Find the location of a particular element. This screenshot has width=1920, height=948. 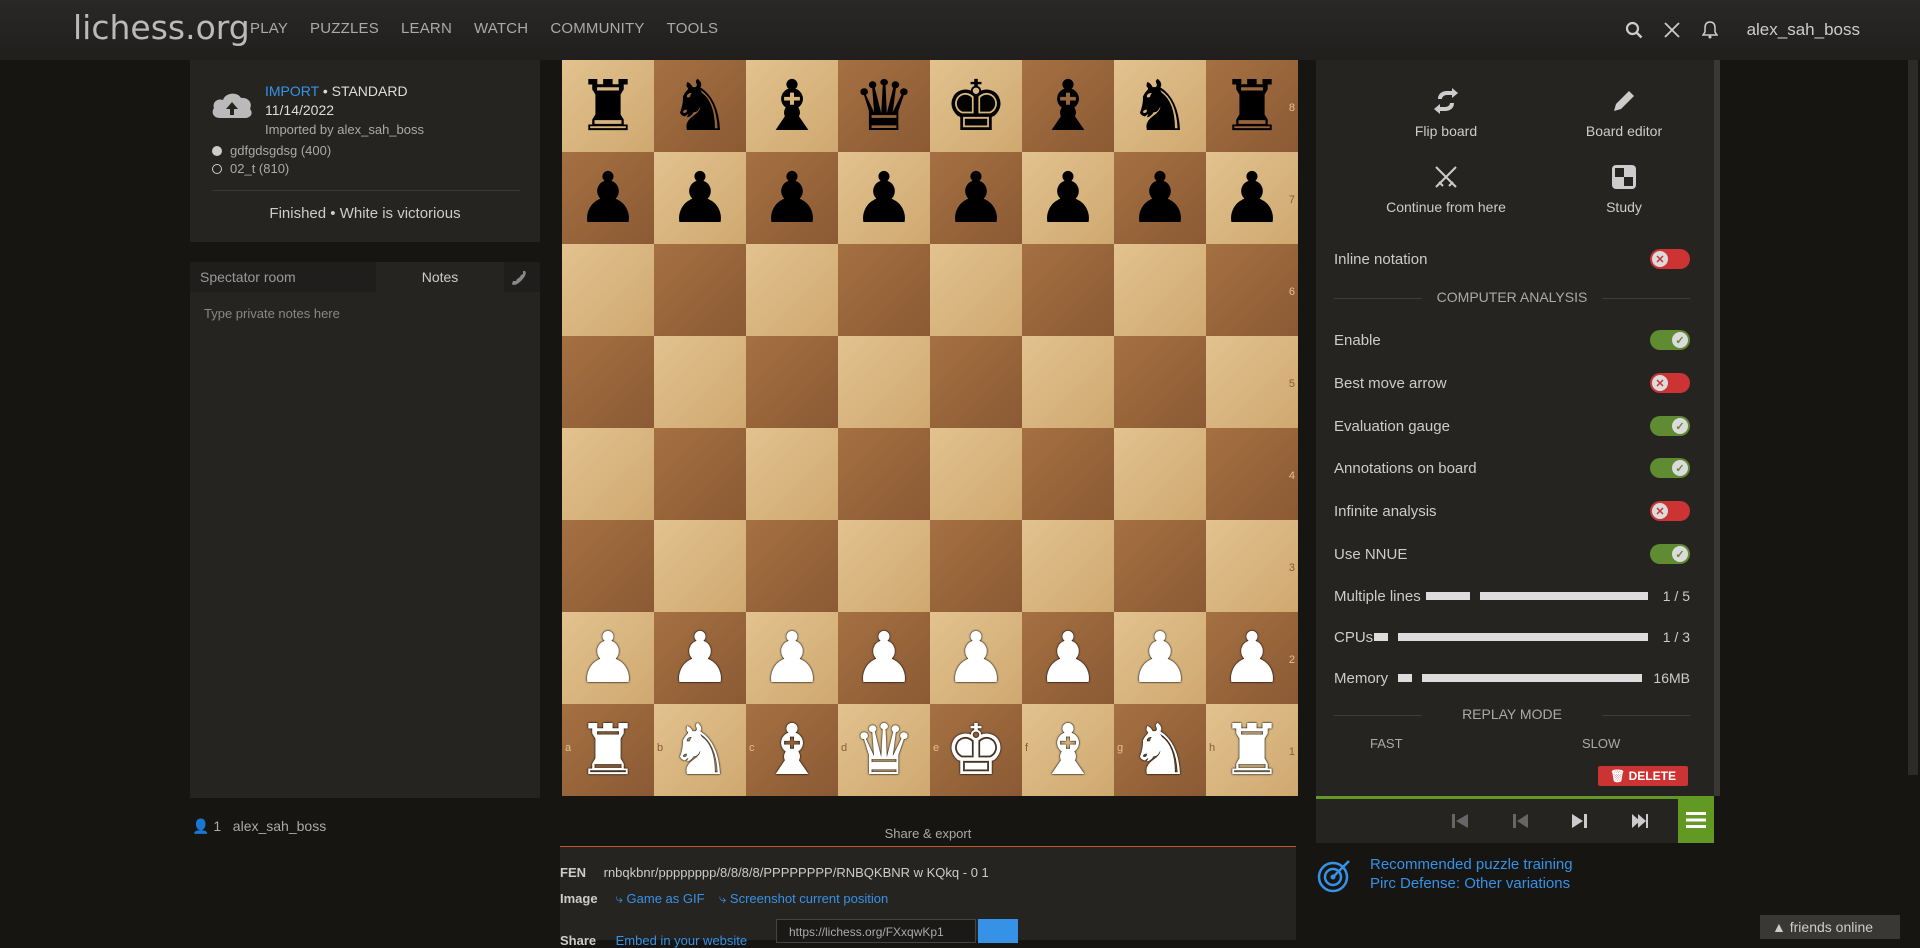

white-player: gdfgdsgdsg (400) is located at coordinates (271, 150).